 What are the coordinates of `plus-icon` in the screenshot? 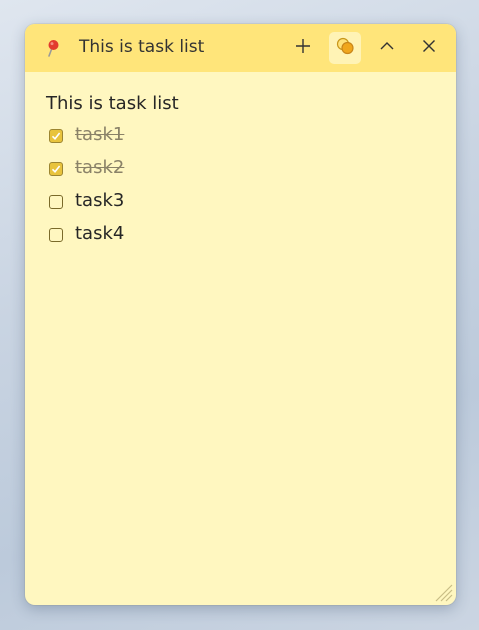 It's located at (303, 48).